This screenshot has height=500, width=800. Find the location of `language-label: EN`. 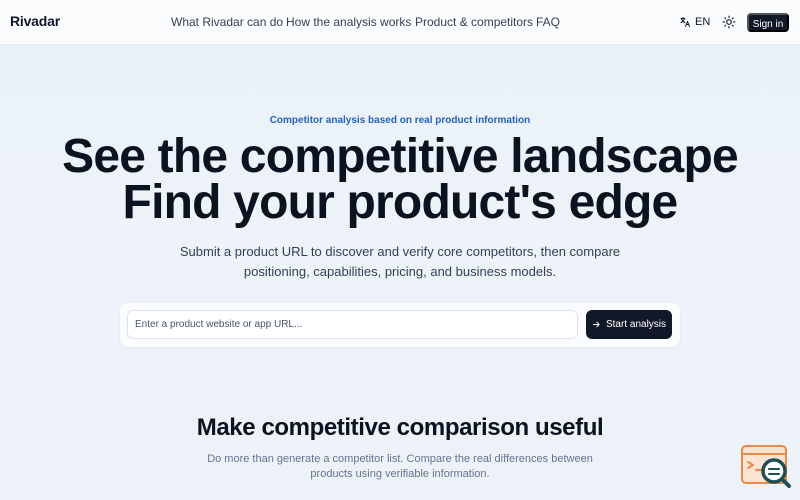

language-label: EN is located at coordinates (703, 22).